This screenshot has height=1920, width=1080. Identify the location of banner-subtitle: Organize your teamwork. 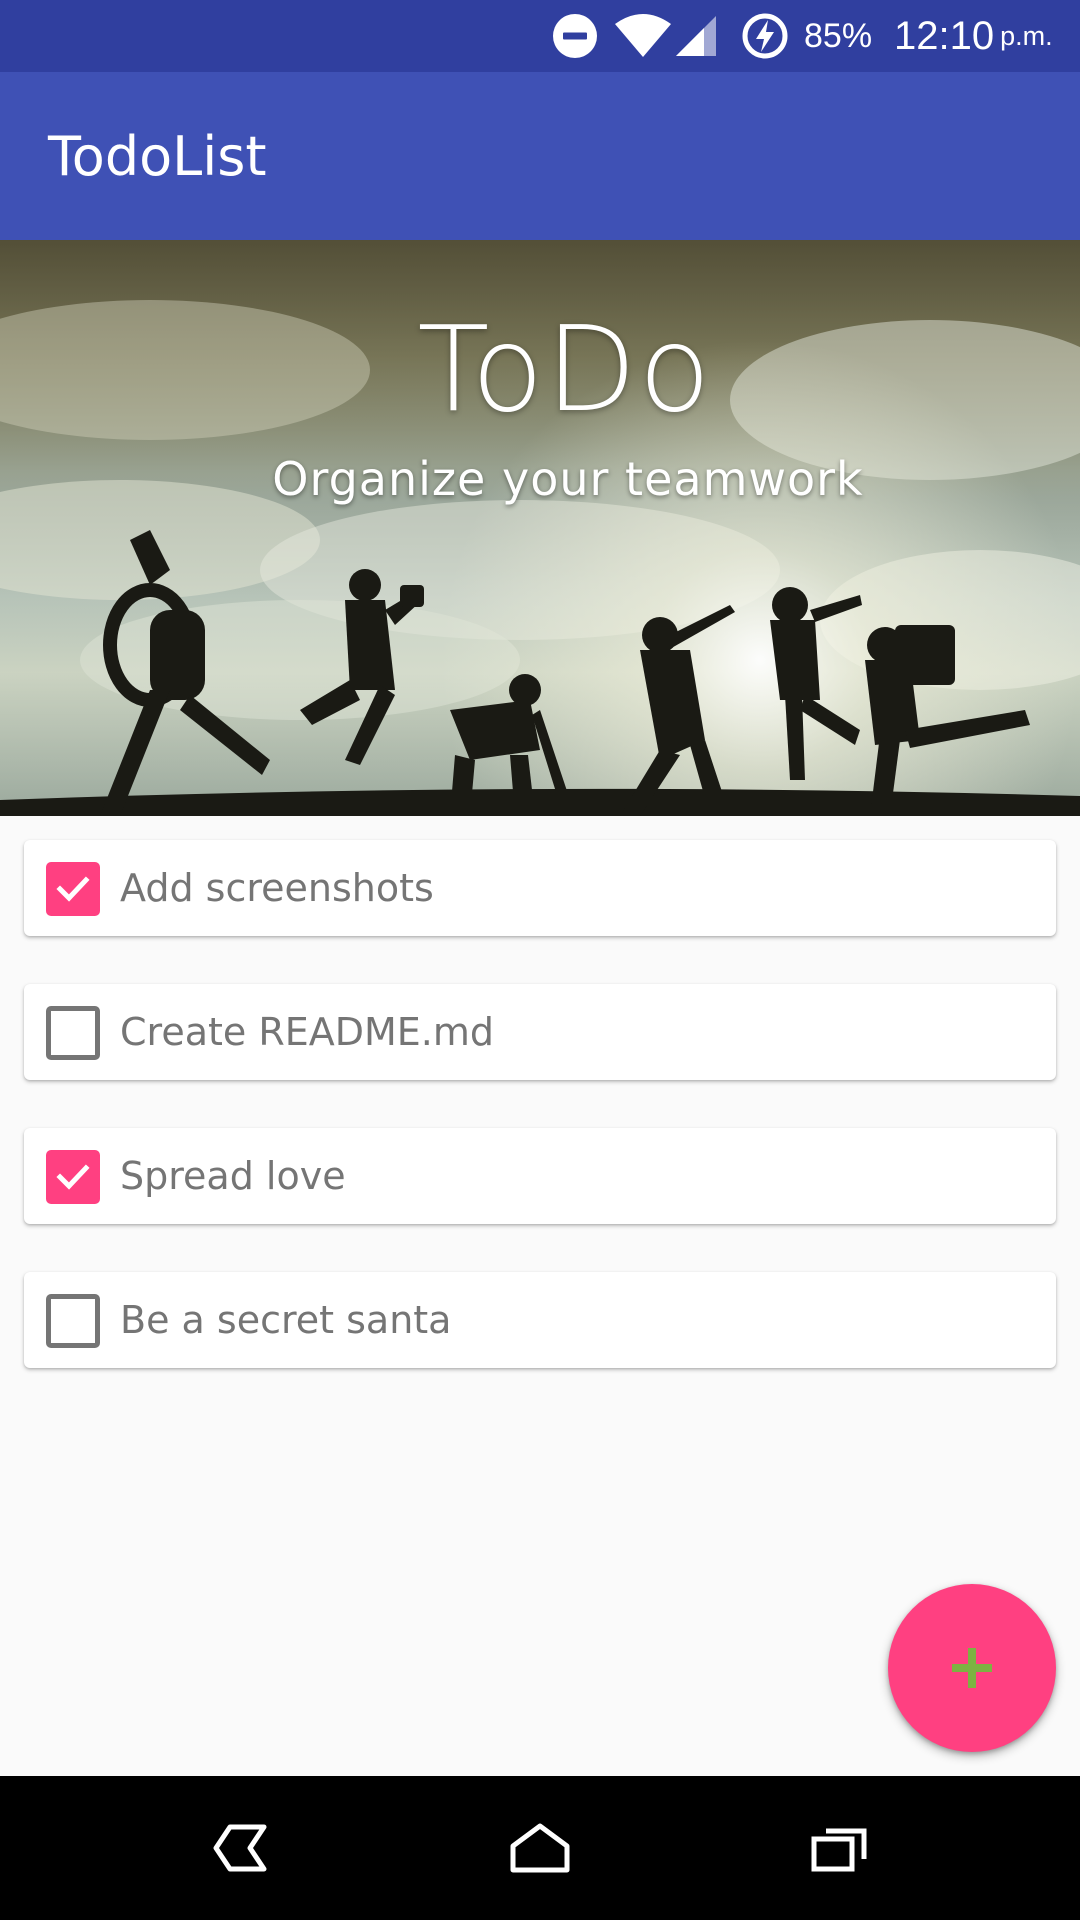
(568, 479).